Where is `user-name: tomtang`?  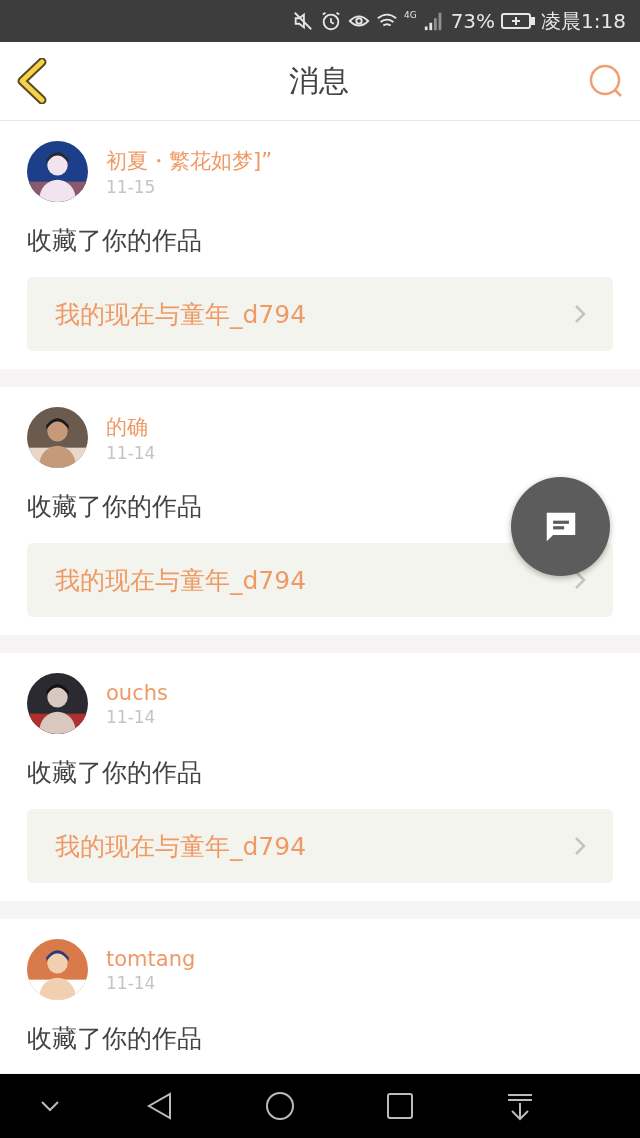 user-name: tomtang is located at coordinates (151, 958).